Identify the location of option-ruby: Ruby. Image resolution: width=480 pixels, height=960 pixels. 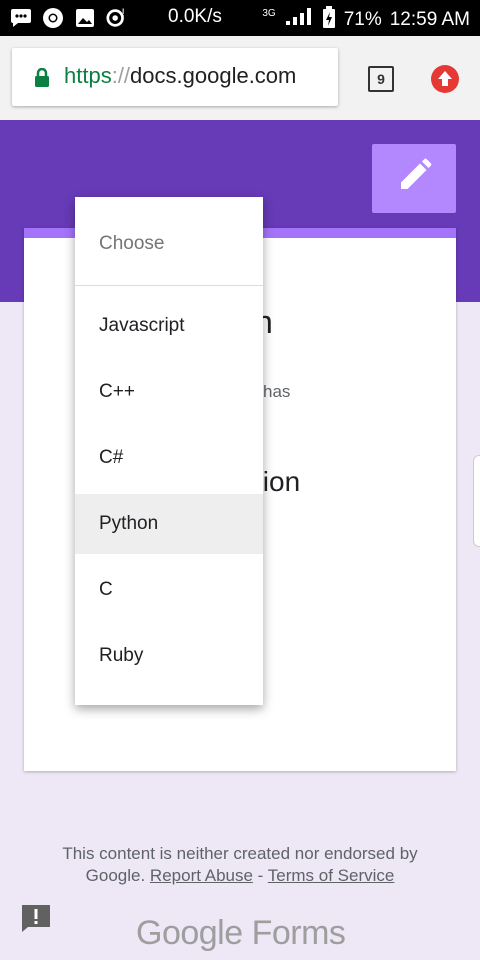
(169, 656).